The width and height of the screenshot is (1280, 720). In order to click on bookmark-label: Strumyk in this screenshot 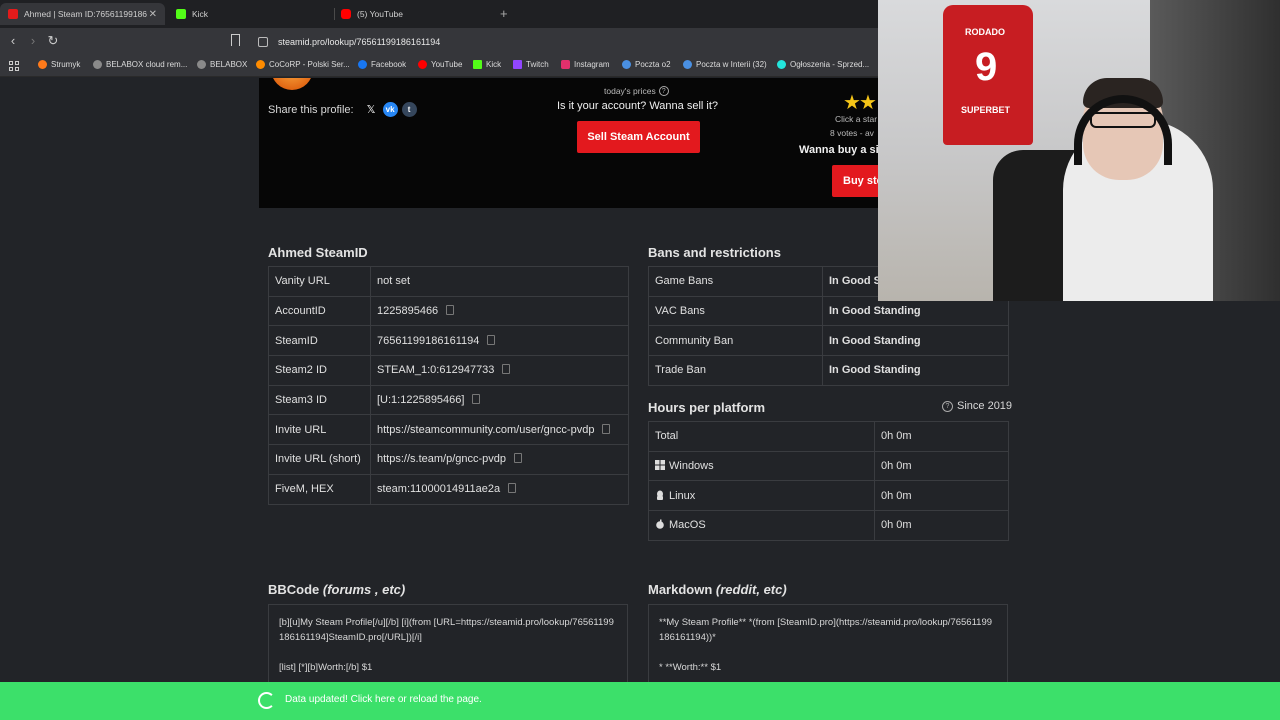, I will do `click(66, 64)`.